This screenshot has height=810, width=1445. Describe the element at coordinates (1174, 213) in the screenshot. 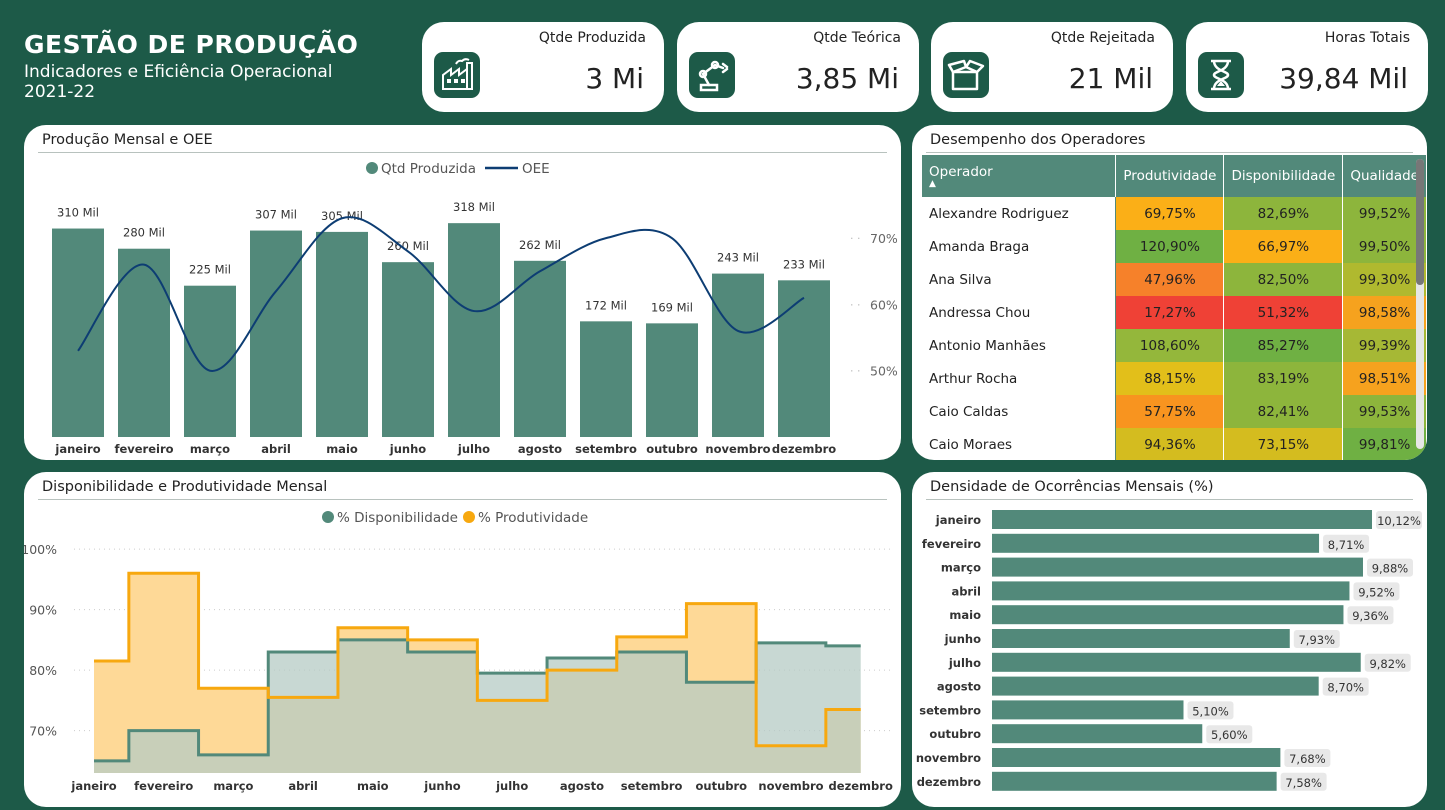

I see `table-row: Alexandre Rodriguez 69,75% 82,69% 99,52%` at that location.